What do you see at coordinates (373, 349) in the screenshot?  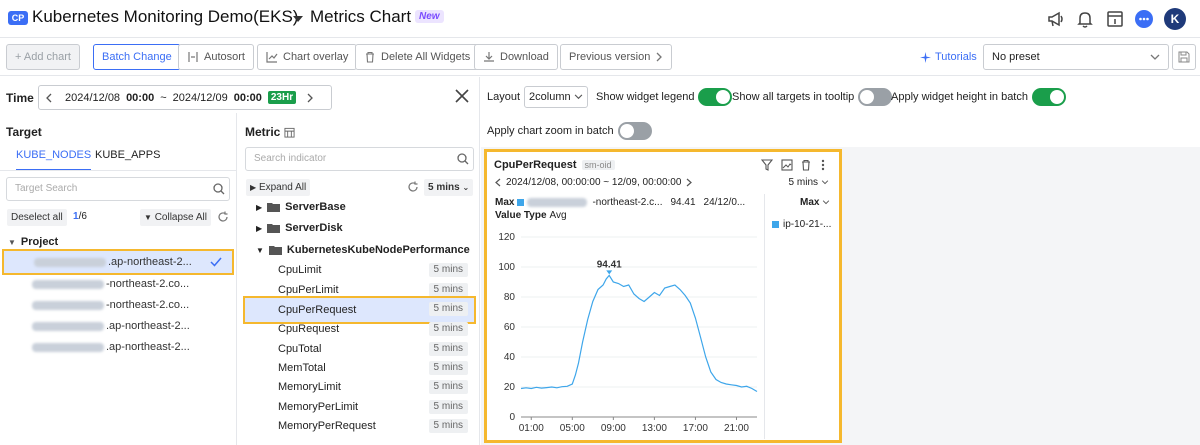 I see `metric-item: CpuTotal 5 mins` at bounding box center [373, 349].